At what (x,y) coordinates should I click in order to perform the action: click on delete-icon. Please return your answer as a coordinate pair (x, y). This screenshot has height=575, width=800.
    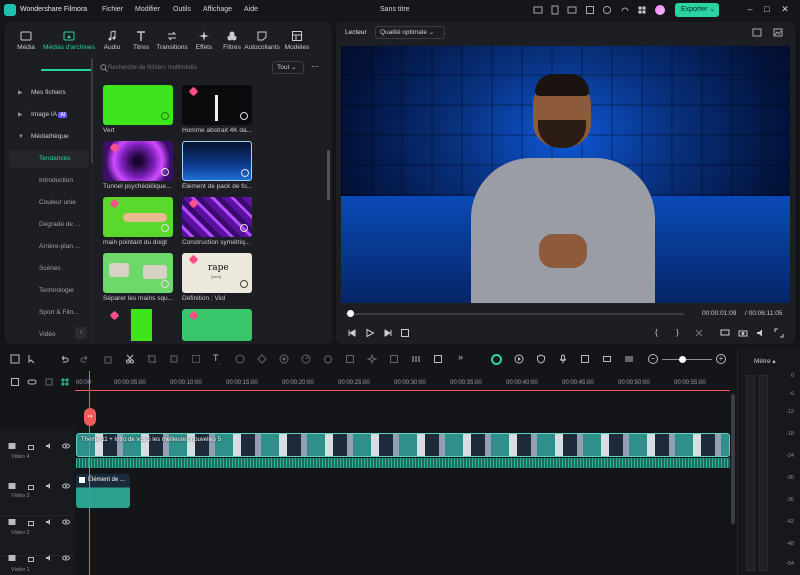
    Looking at the image, I should click on (108, 359).